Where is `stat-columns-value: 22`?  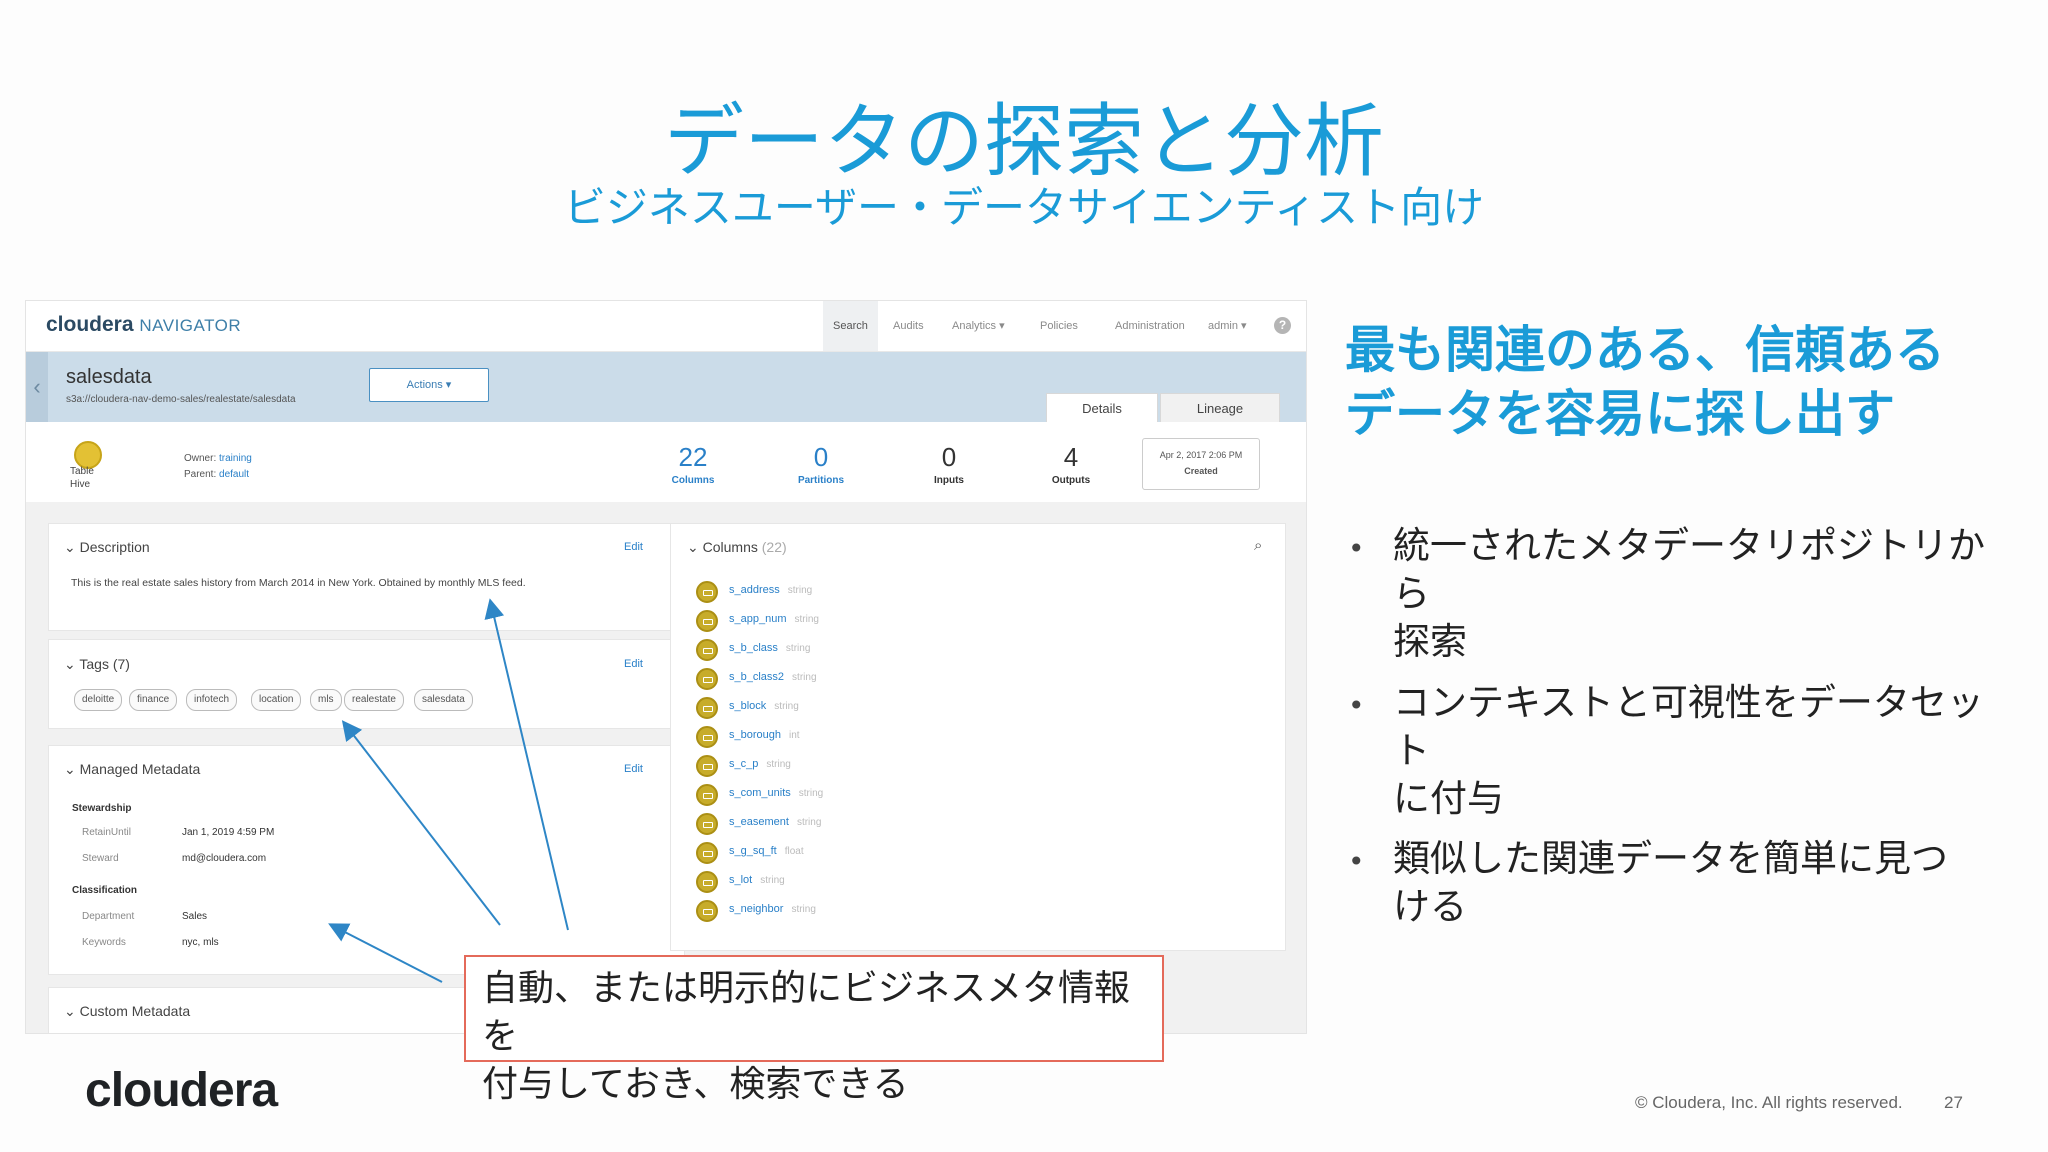 stat-columns-value: 22 is located at coordinates (693, 457).